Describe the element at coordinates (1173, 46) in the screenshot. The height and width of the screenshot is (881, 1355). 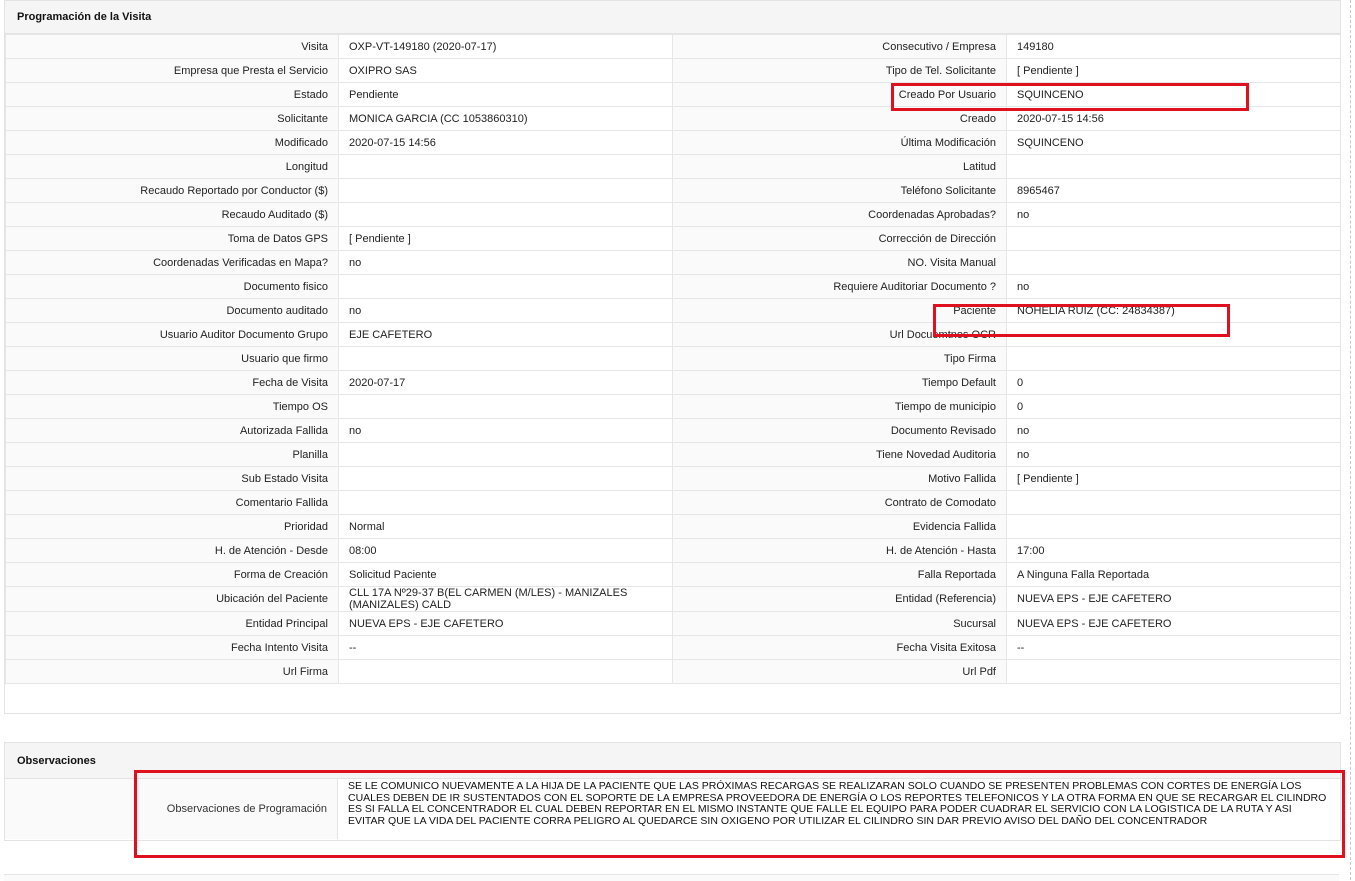
I see `field-value: 149180` at that location.